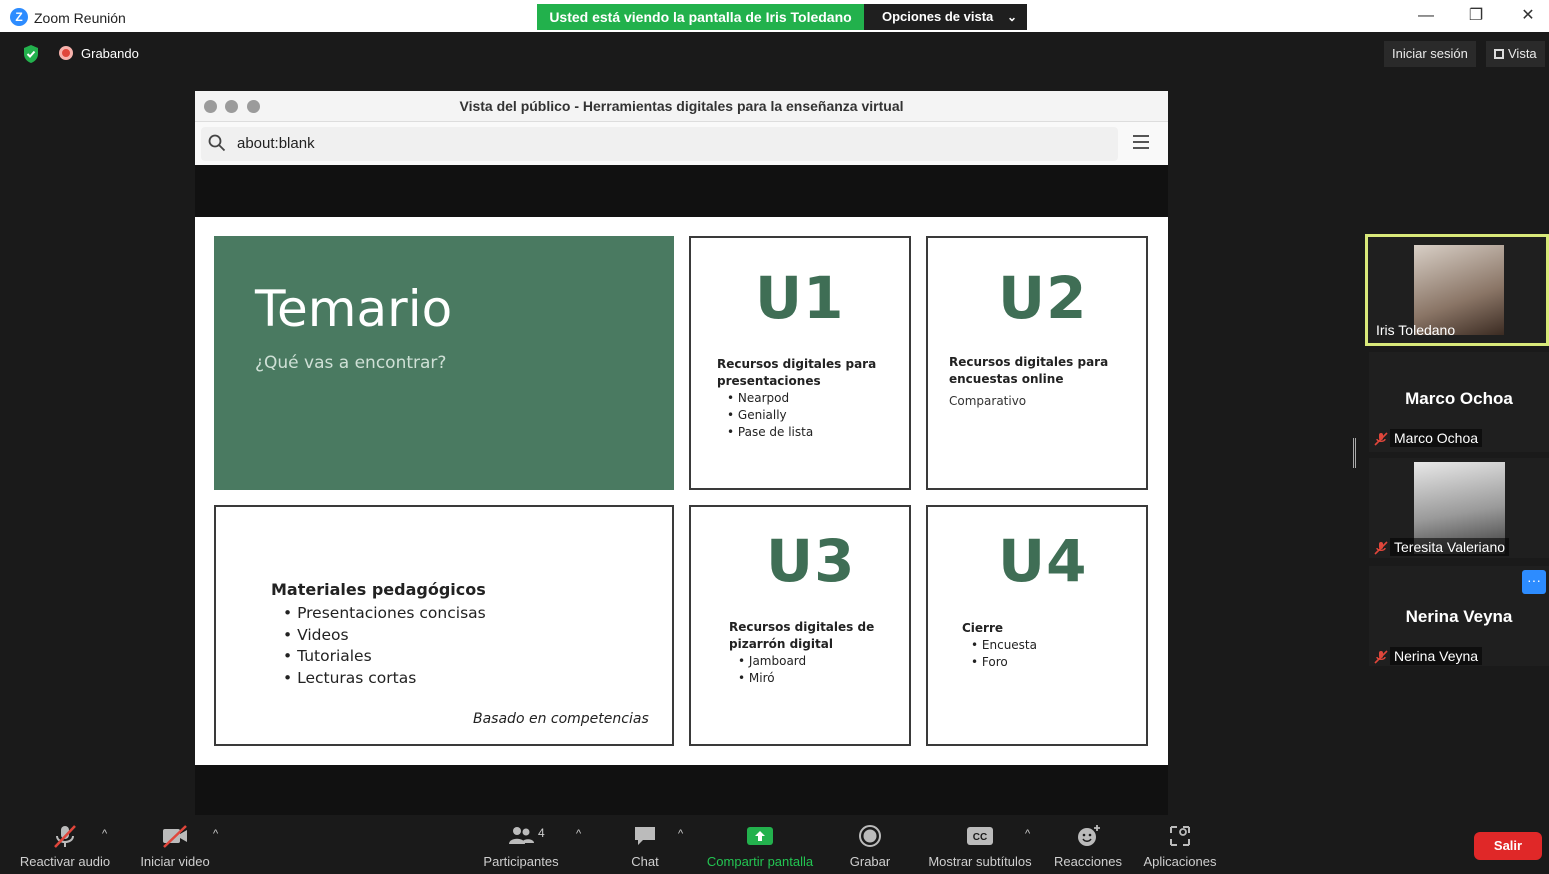 The width and height of the screenshot is (1549, 874). What do you see at coordinates (521, 835) in the screenshot?
I see `participants-icon` at bounding box center [521, 835].